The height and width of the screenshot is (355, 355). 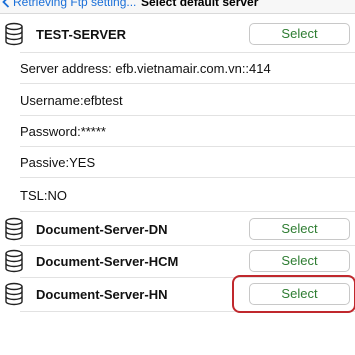 I want to click on tsl-setting: TSL:NO, so click(x=43, y=195).